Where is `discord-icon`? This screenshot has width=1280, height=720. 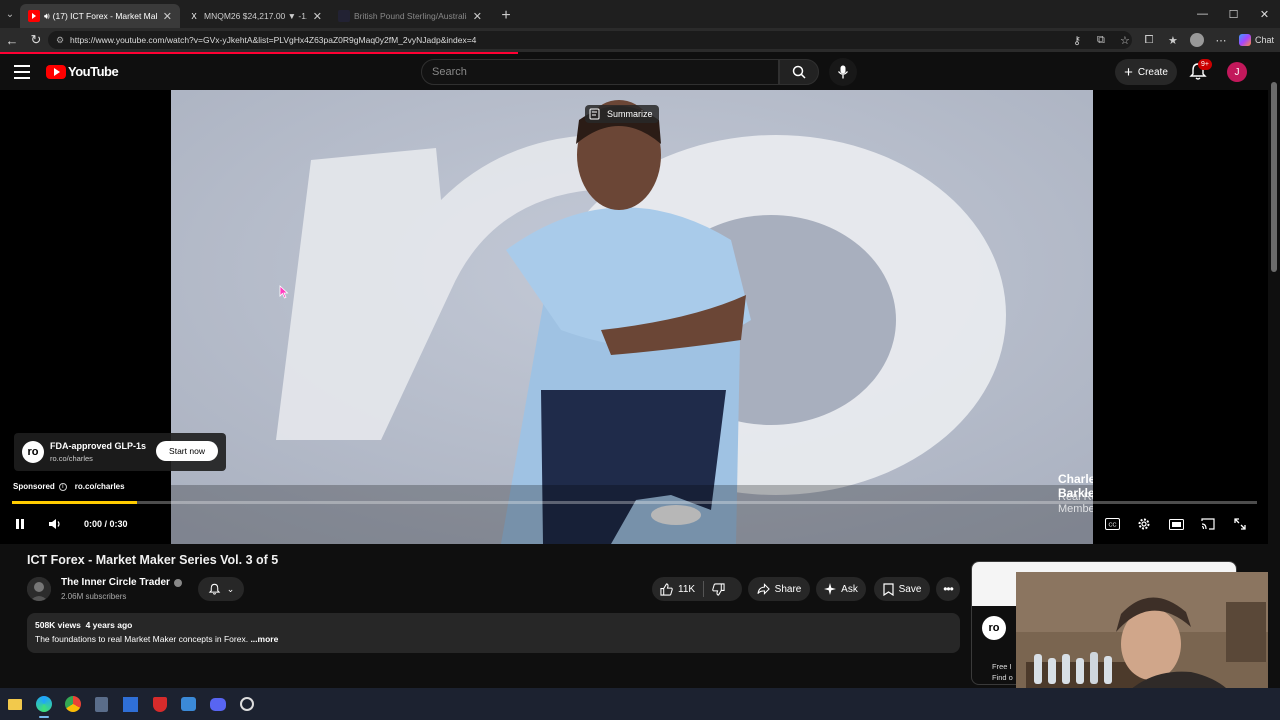
discord-icon is located at coordinates (217, 704).